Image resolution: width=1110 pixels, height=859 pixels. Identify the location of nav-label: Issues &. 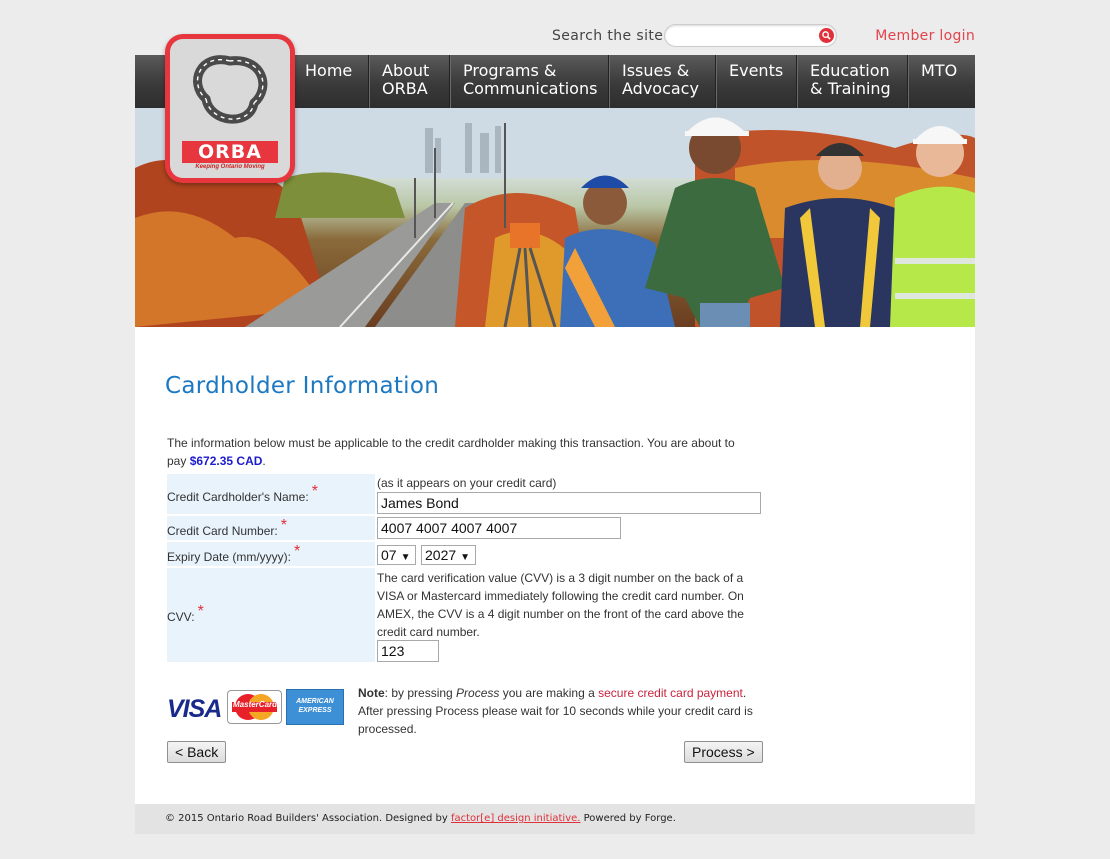
(656, 70).